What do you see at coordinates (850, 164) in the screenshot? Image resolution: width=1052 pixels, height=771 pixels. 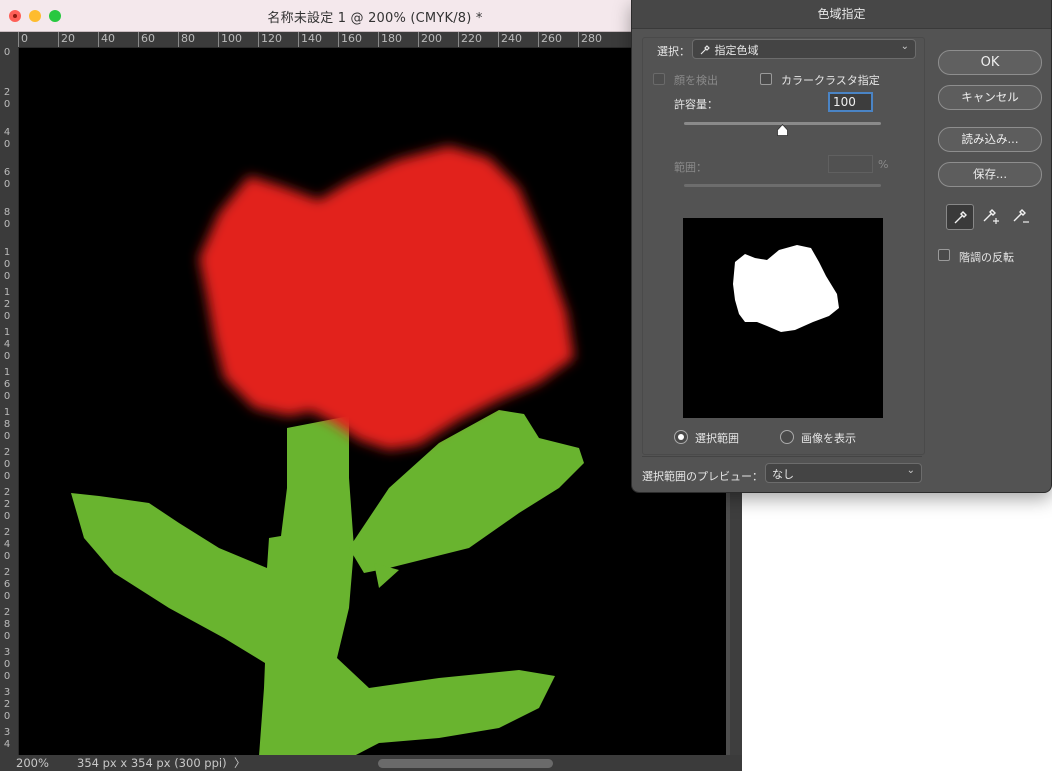 I see `range-input` at bounding box center [850, 164].